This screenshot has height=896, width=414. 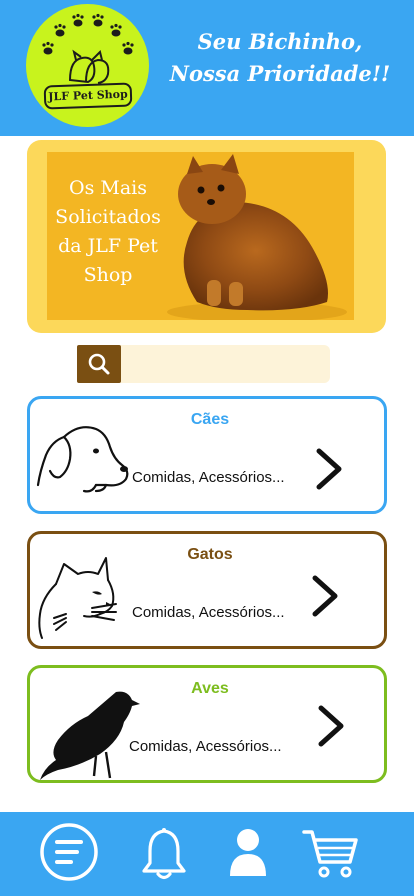 What do you see at coordinates (69, 852) in the screenshot?
I see `menu-icon` at bounding box center [69, 852].